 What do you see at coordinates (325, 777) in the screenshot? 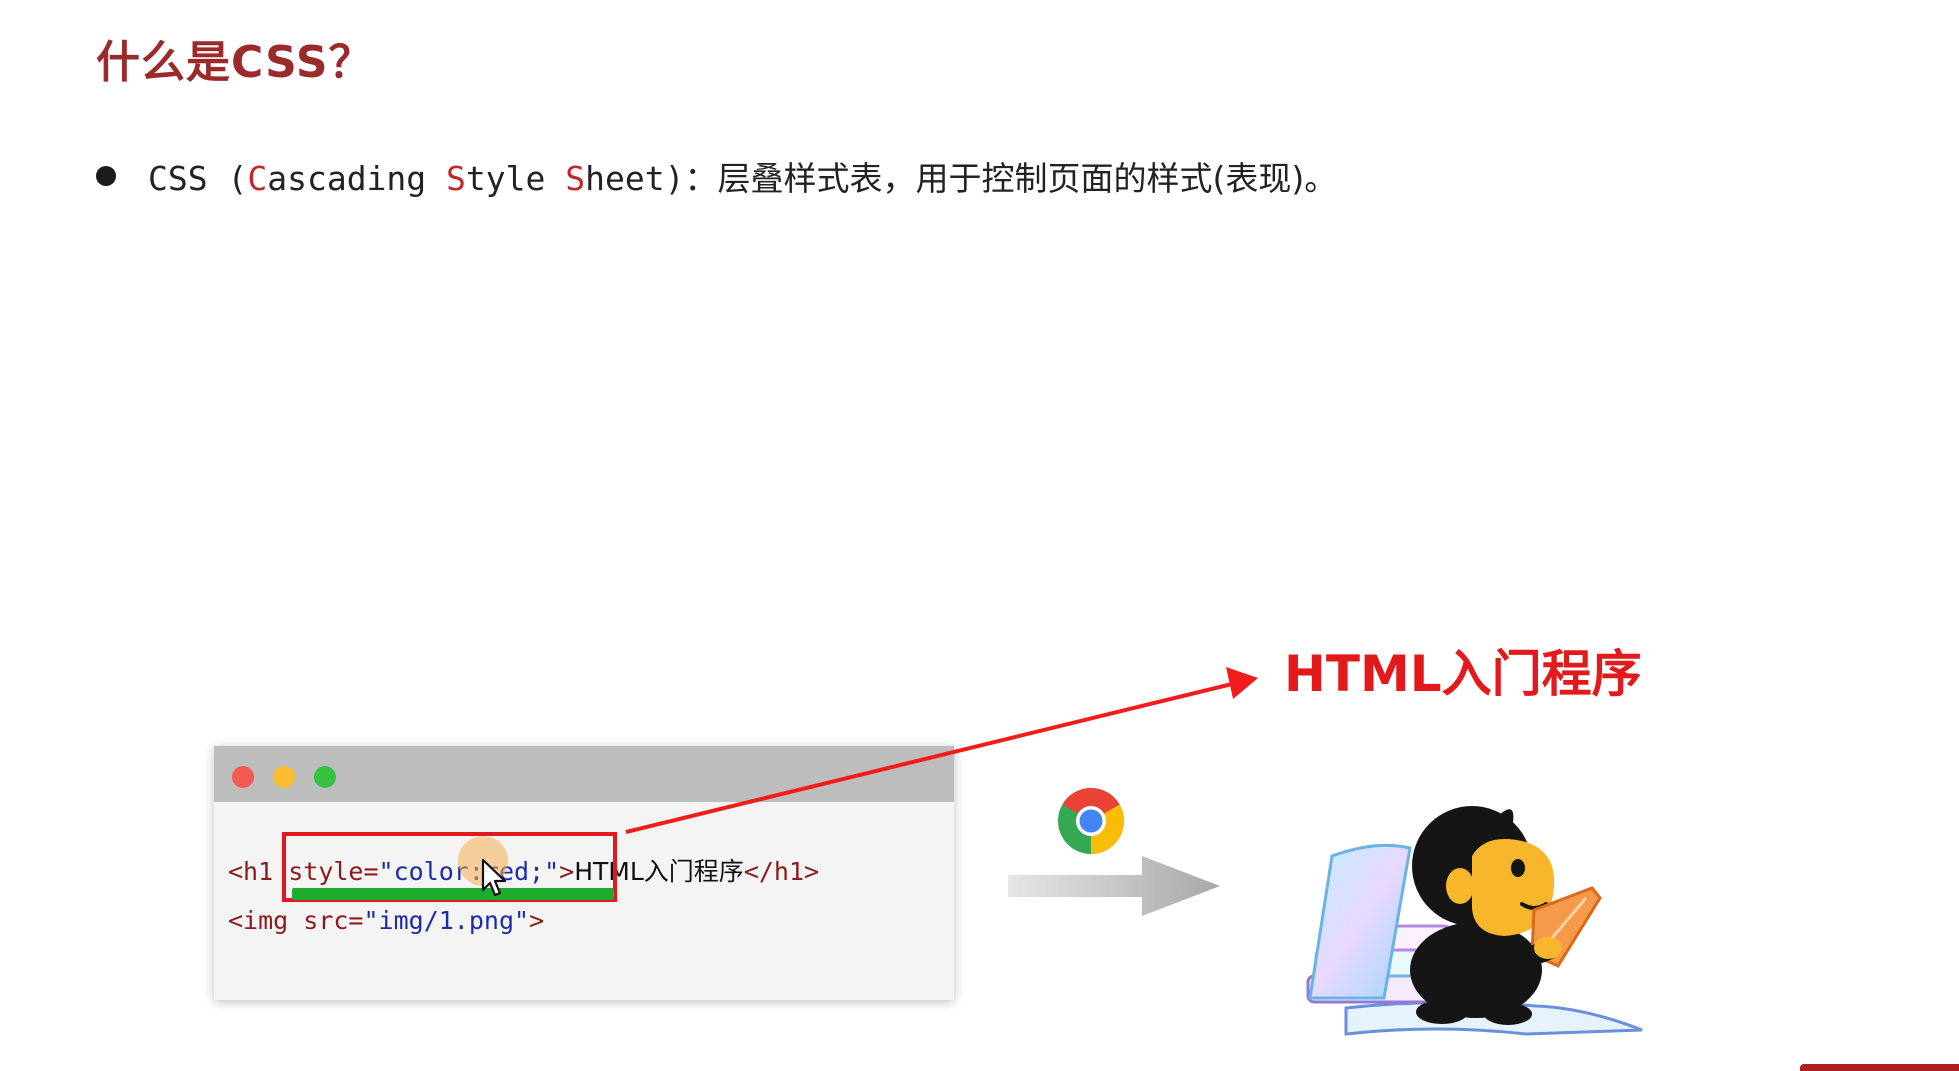
I see `maximize-window-icon` at bounding box center [325, 777].